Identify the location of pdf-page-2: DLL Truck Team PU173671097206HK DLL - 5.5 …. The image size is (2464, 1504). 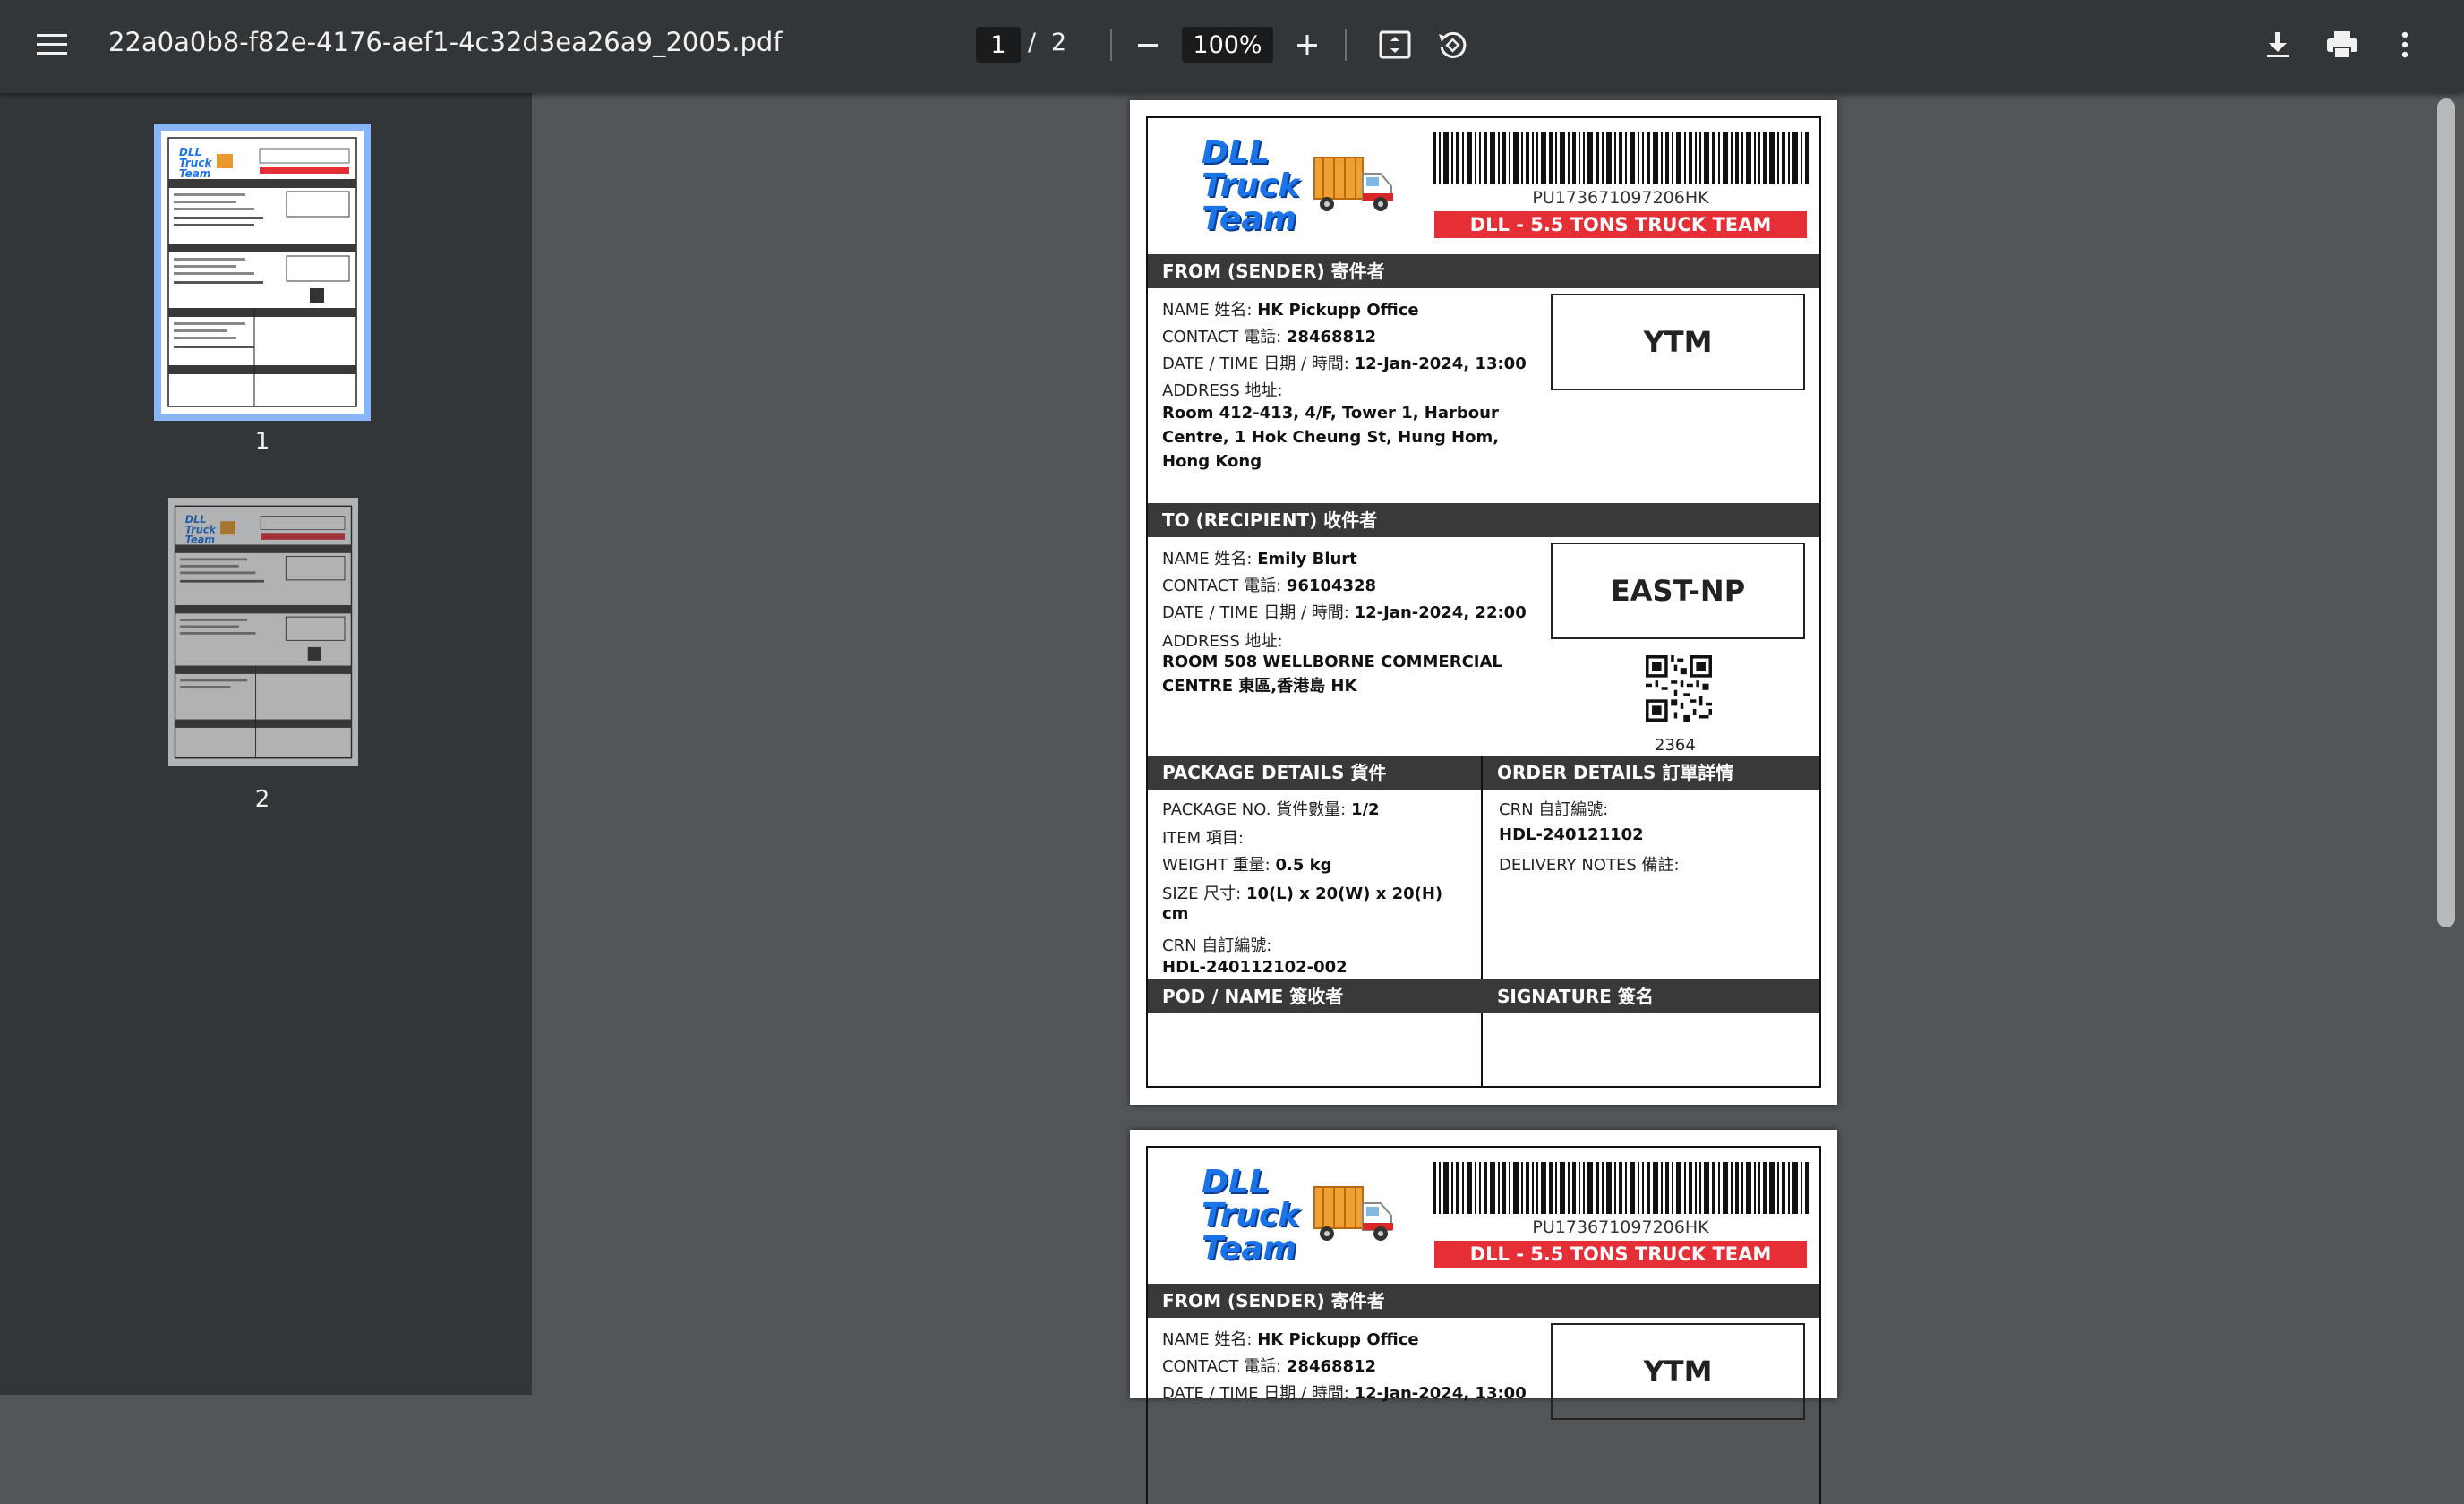
(1483, 1317).